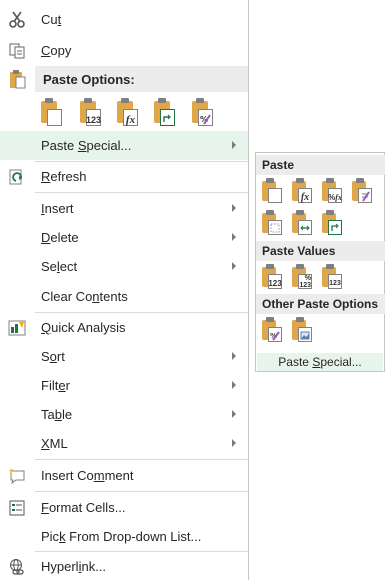 Image resolution: width=385 pixels, height=581 pixels. Describe the element at coordinates (302, 223) in the screenshot. I see `keep-column-widths-icon` at that location.